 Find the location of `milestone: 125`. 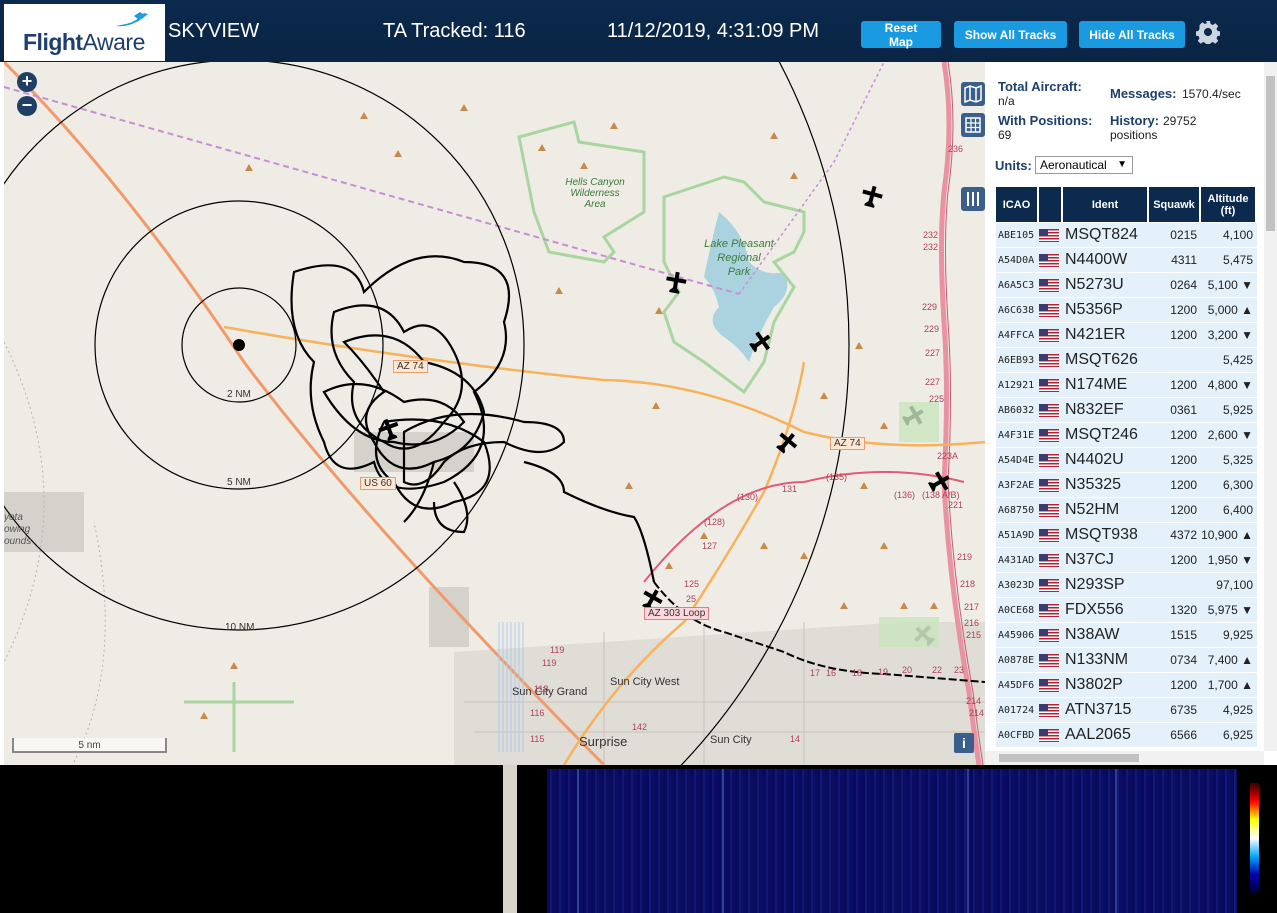

milestone: 125 is located at coordinates (692, 584).